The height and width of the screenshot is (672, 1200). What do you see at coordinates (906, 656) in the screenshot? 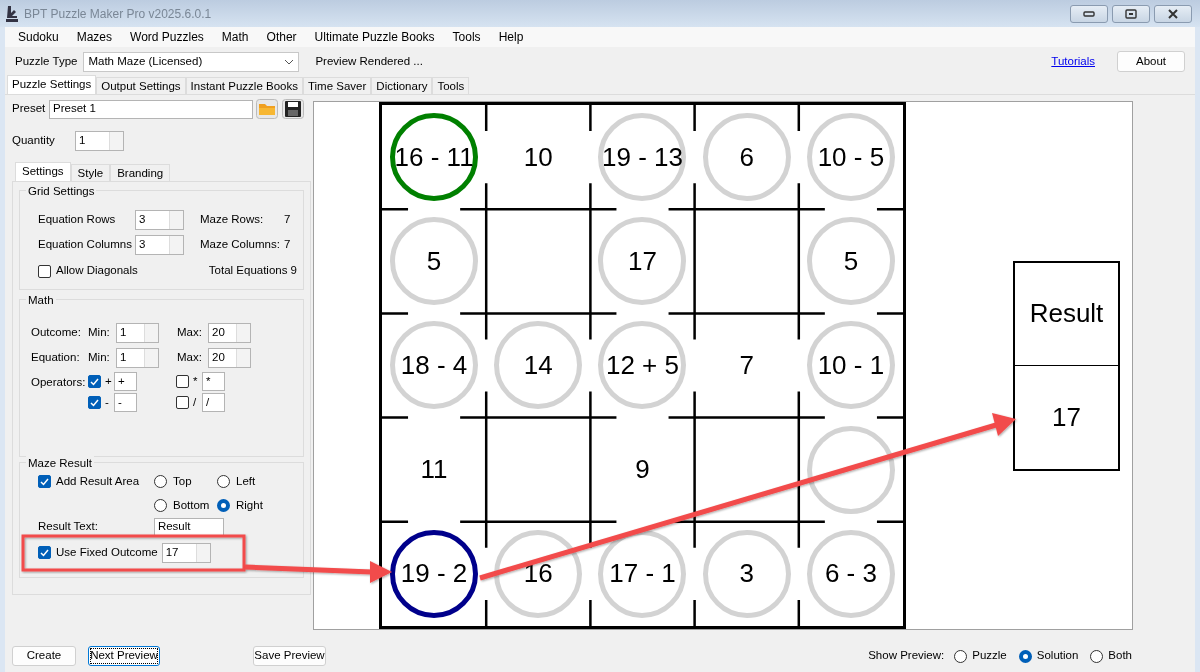
I see `show-preview-label: Show Preview:` at bounding box center [906, 656].